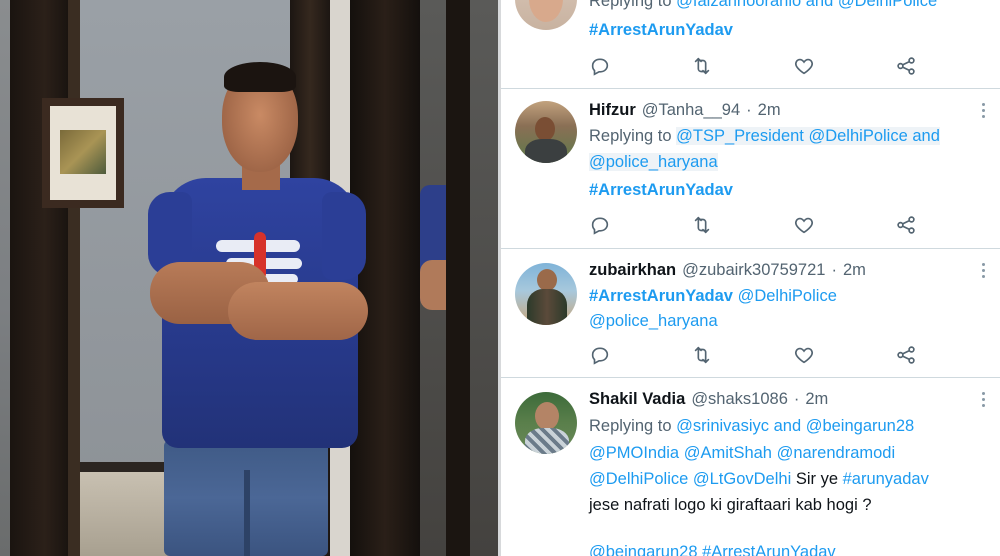 The width and height of the screenshot is (1000, 556). I want to click on user-handle: @shaks1086, so click(739, 399).